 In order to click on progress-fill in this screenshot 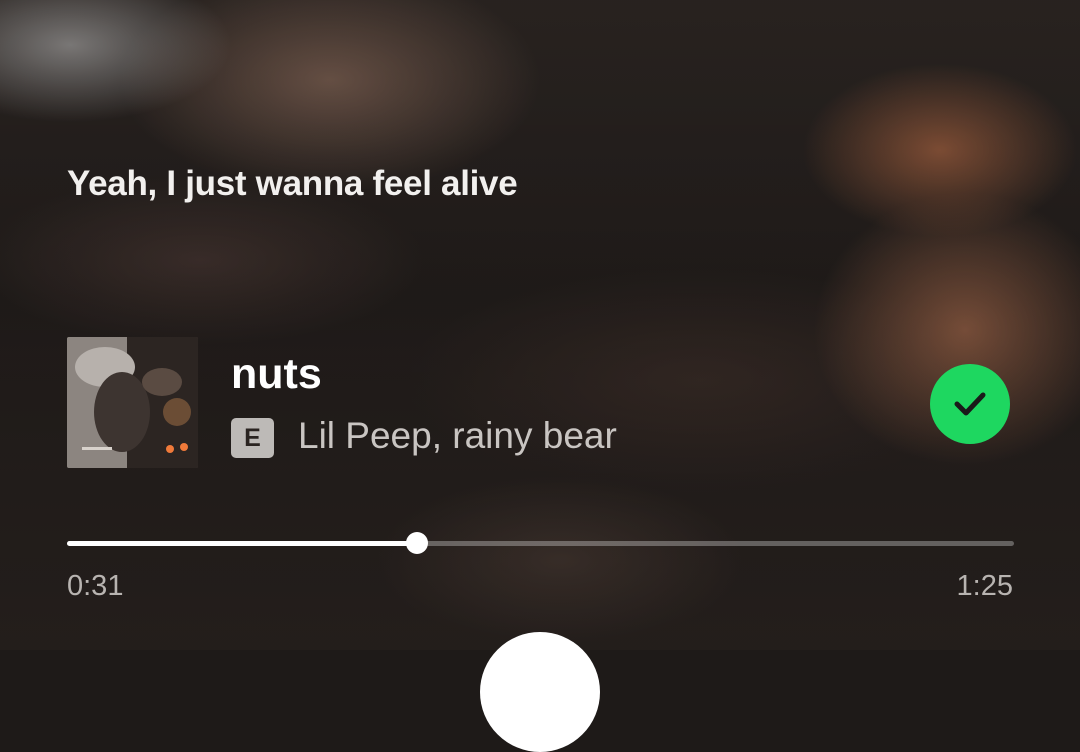, I will do `click(242, 543)`.